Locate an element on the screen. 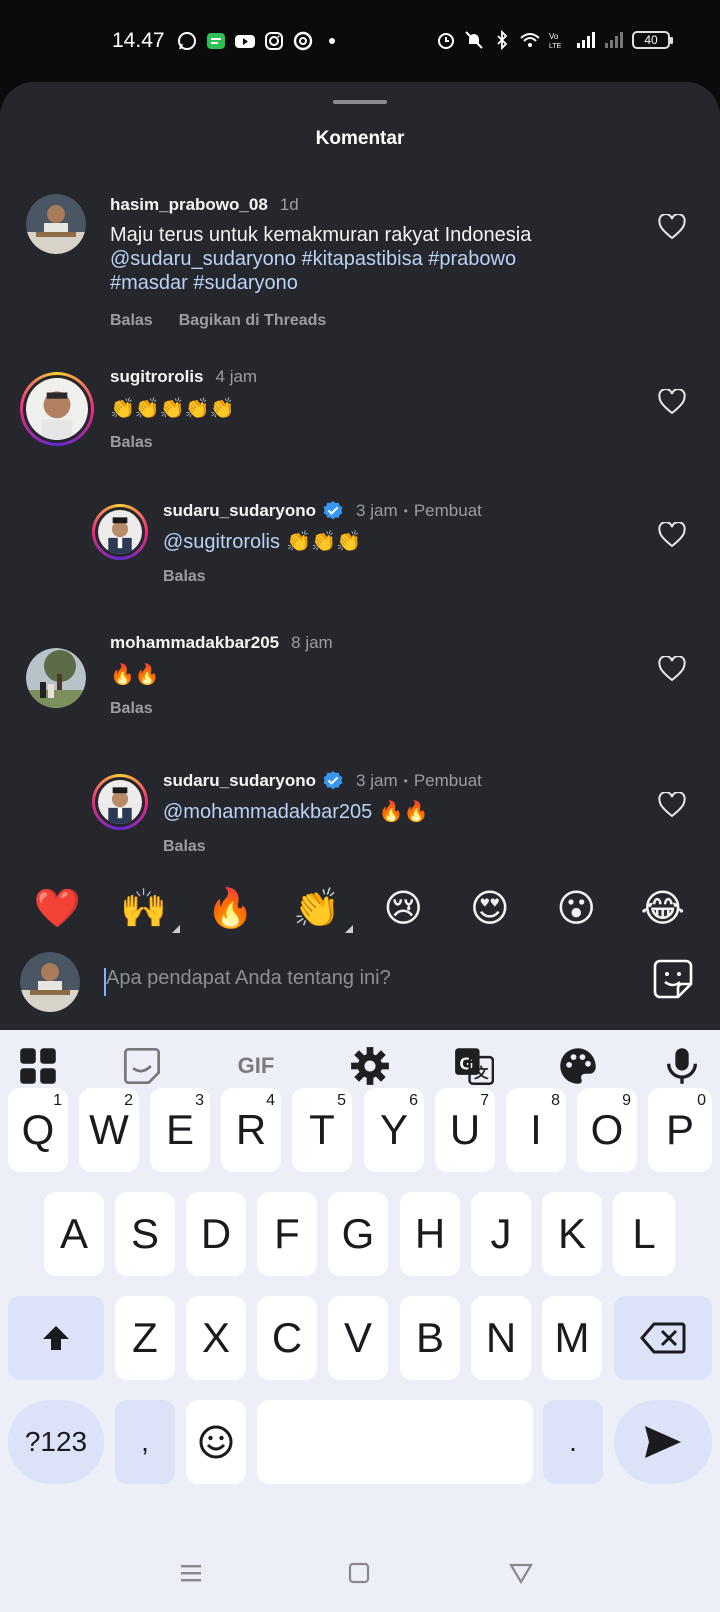  key-g: G is located at coordinates (358, 1234).